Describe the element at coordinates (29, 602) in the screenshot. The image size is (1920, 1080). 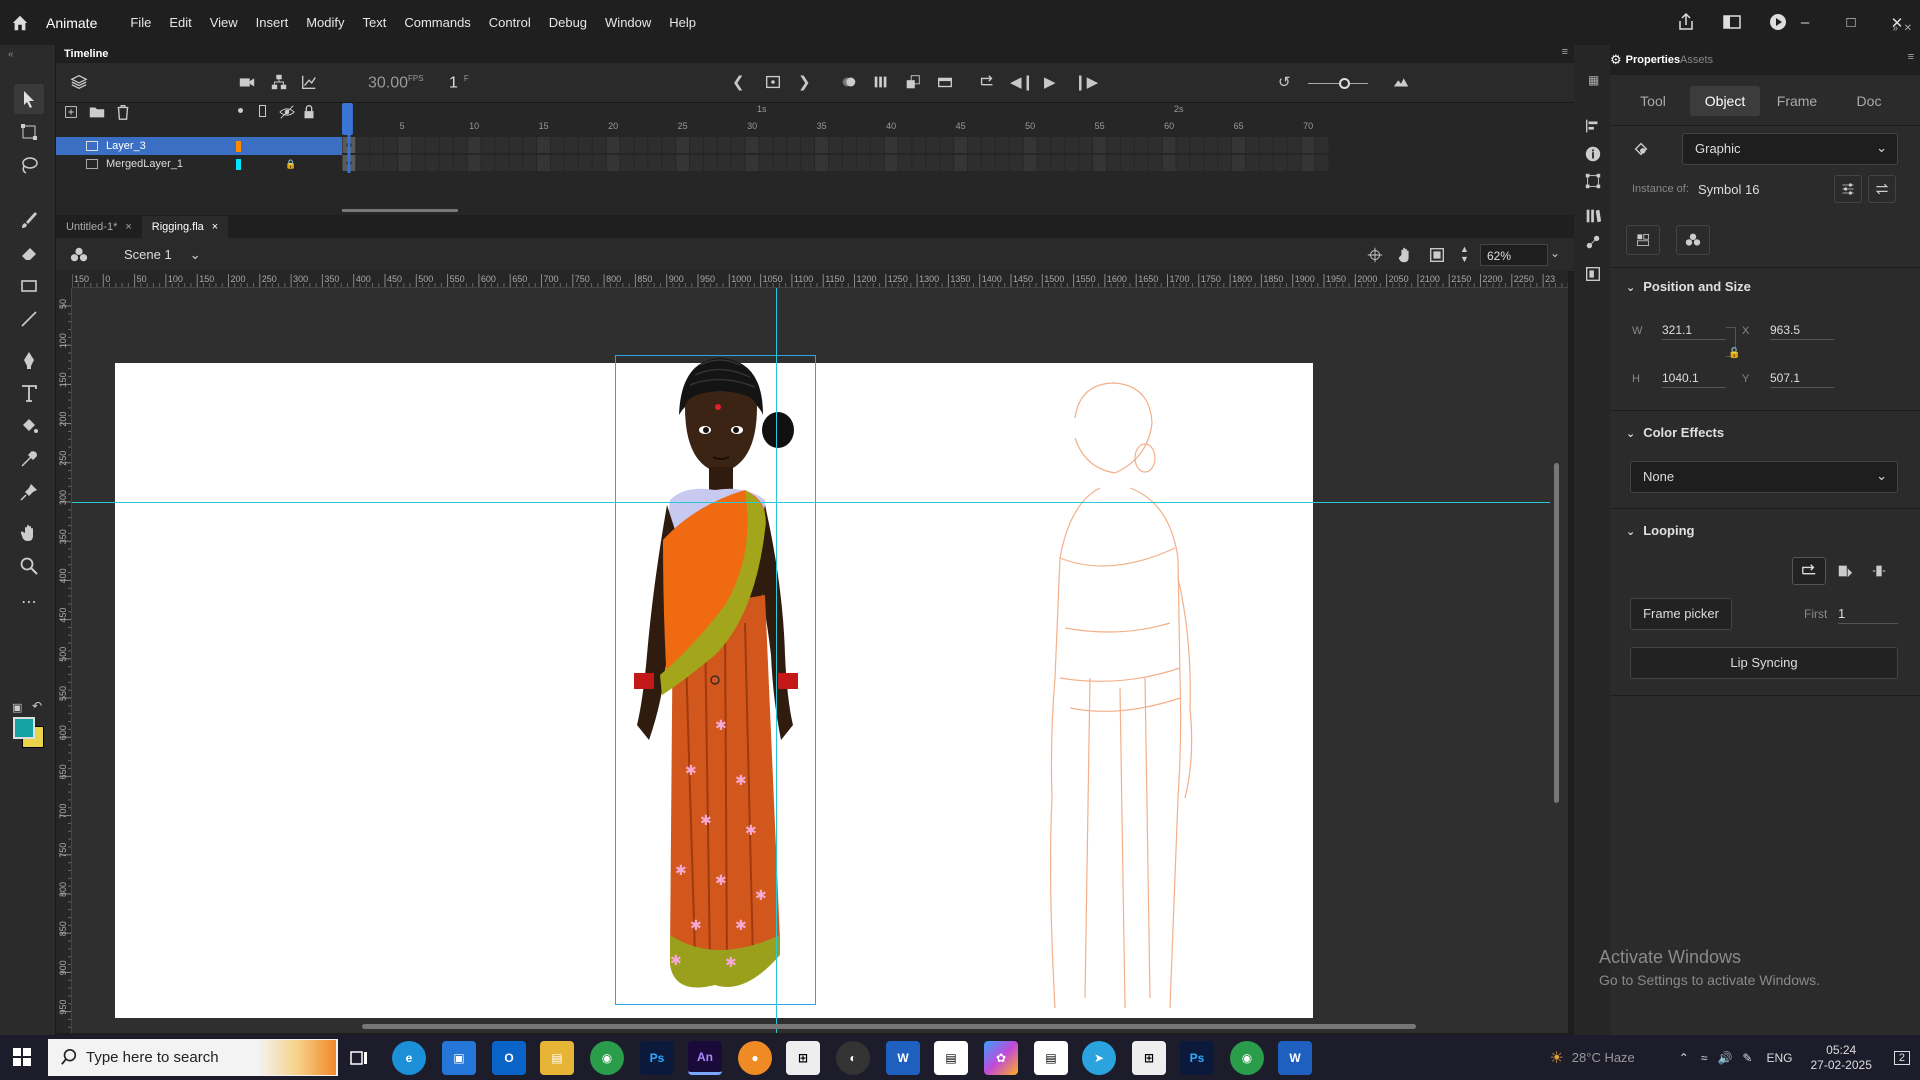
I see `more-tools-icon: ⋯` at that location.